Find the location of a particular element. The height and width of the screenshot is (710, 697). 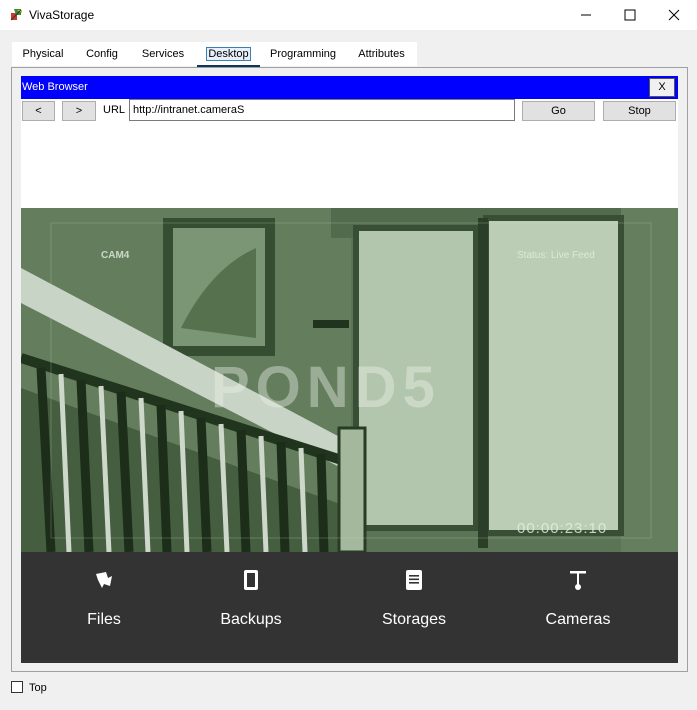

tab-config: Config is located at coordinates (102, 54).